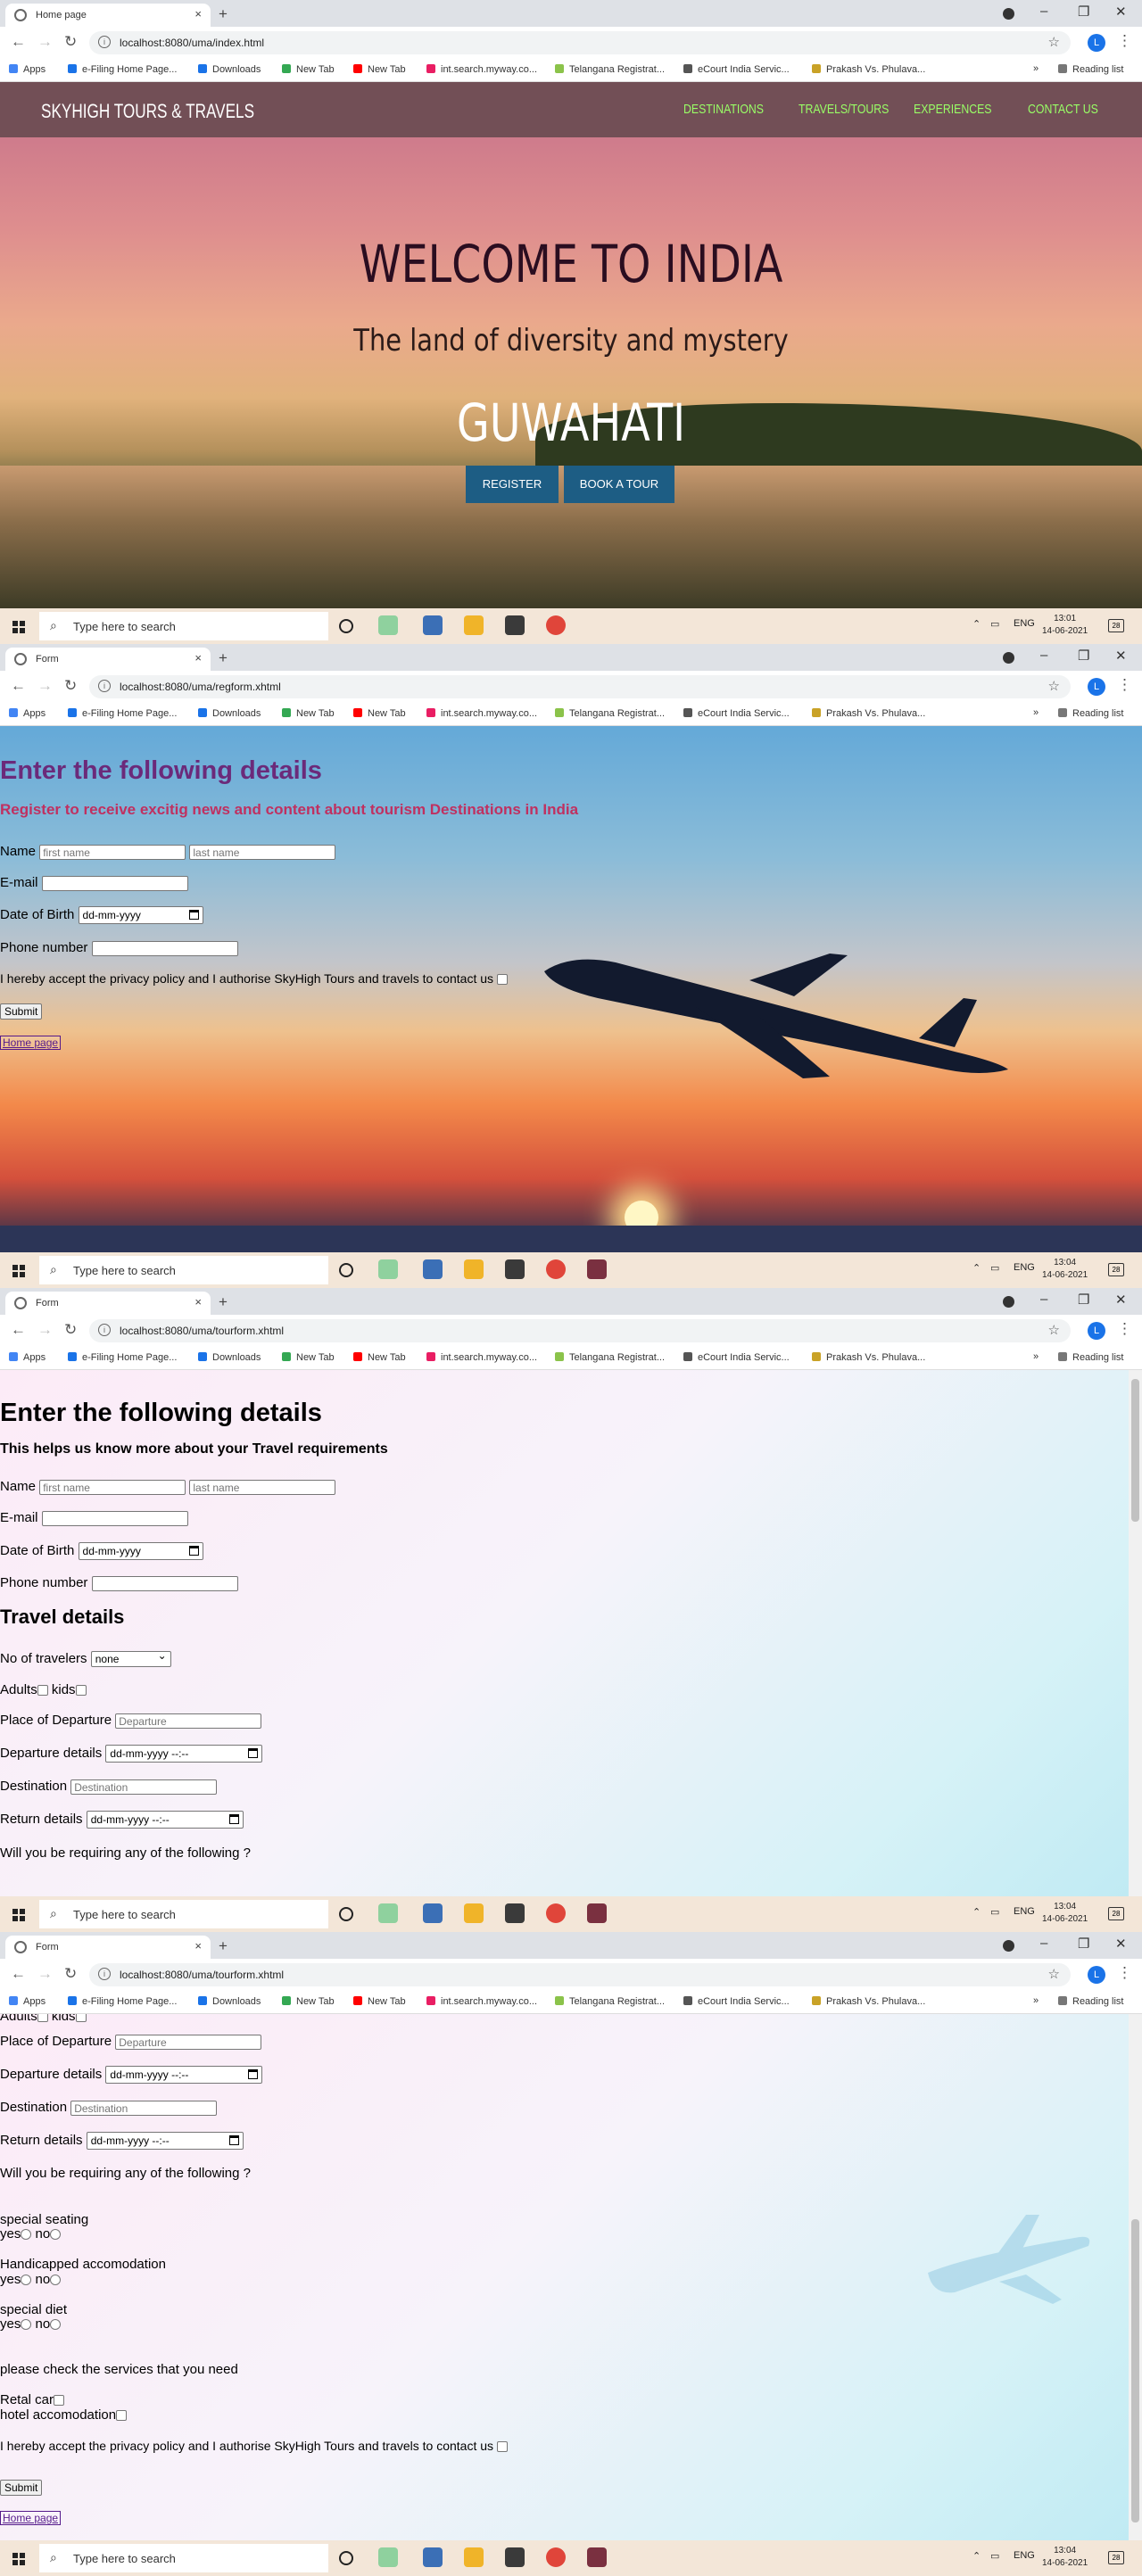 This screenshot has width=1142, height=2576. What do you see at coordinates (18, 2559) in the screenshot?
I see `windows-start-icon` at bounding box center [18, 2559].